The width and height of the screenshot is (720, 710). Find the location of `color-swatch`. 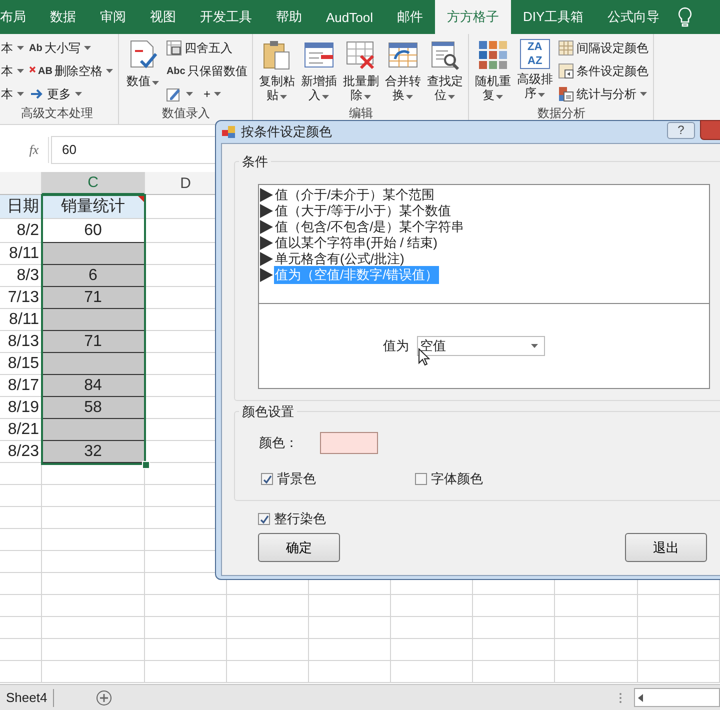

color-swatch is located at coordinates (349, 443).